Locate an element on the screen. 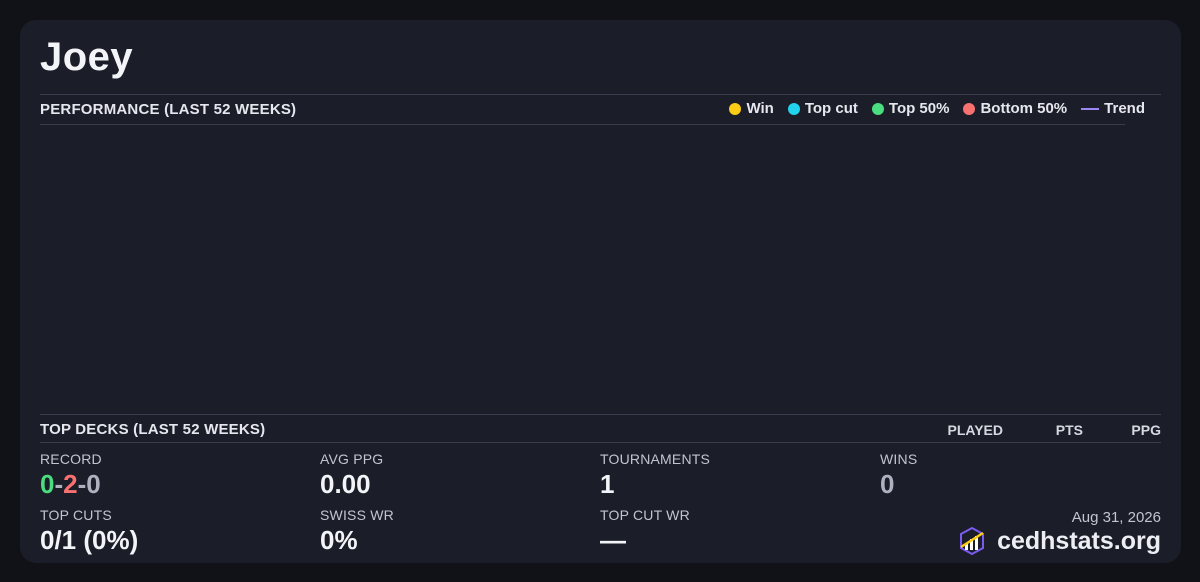  win-dot-icon is located at coordinates (735, 108).